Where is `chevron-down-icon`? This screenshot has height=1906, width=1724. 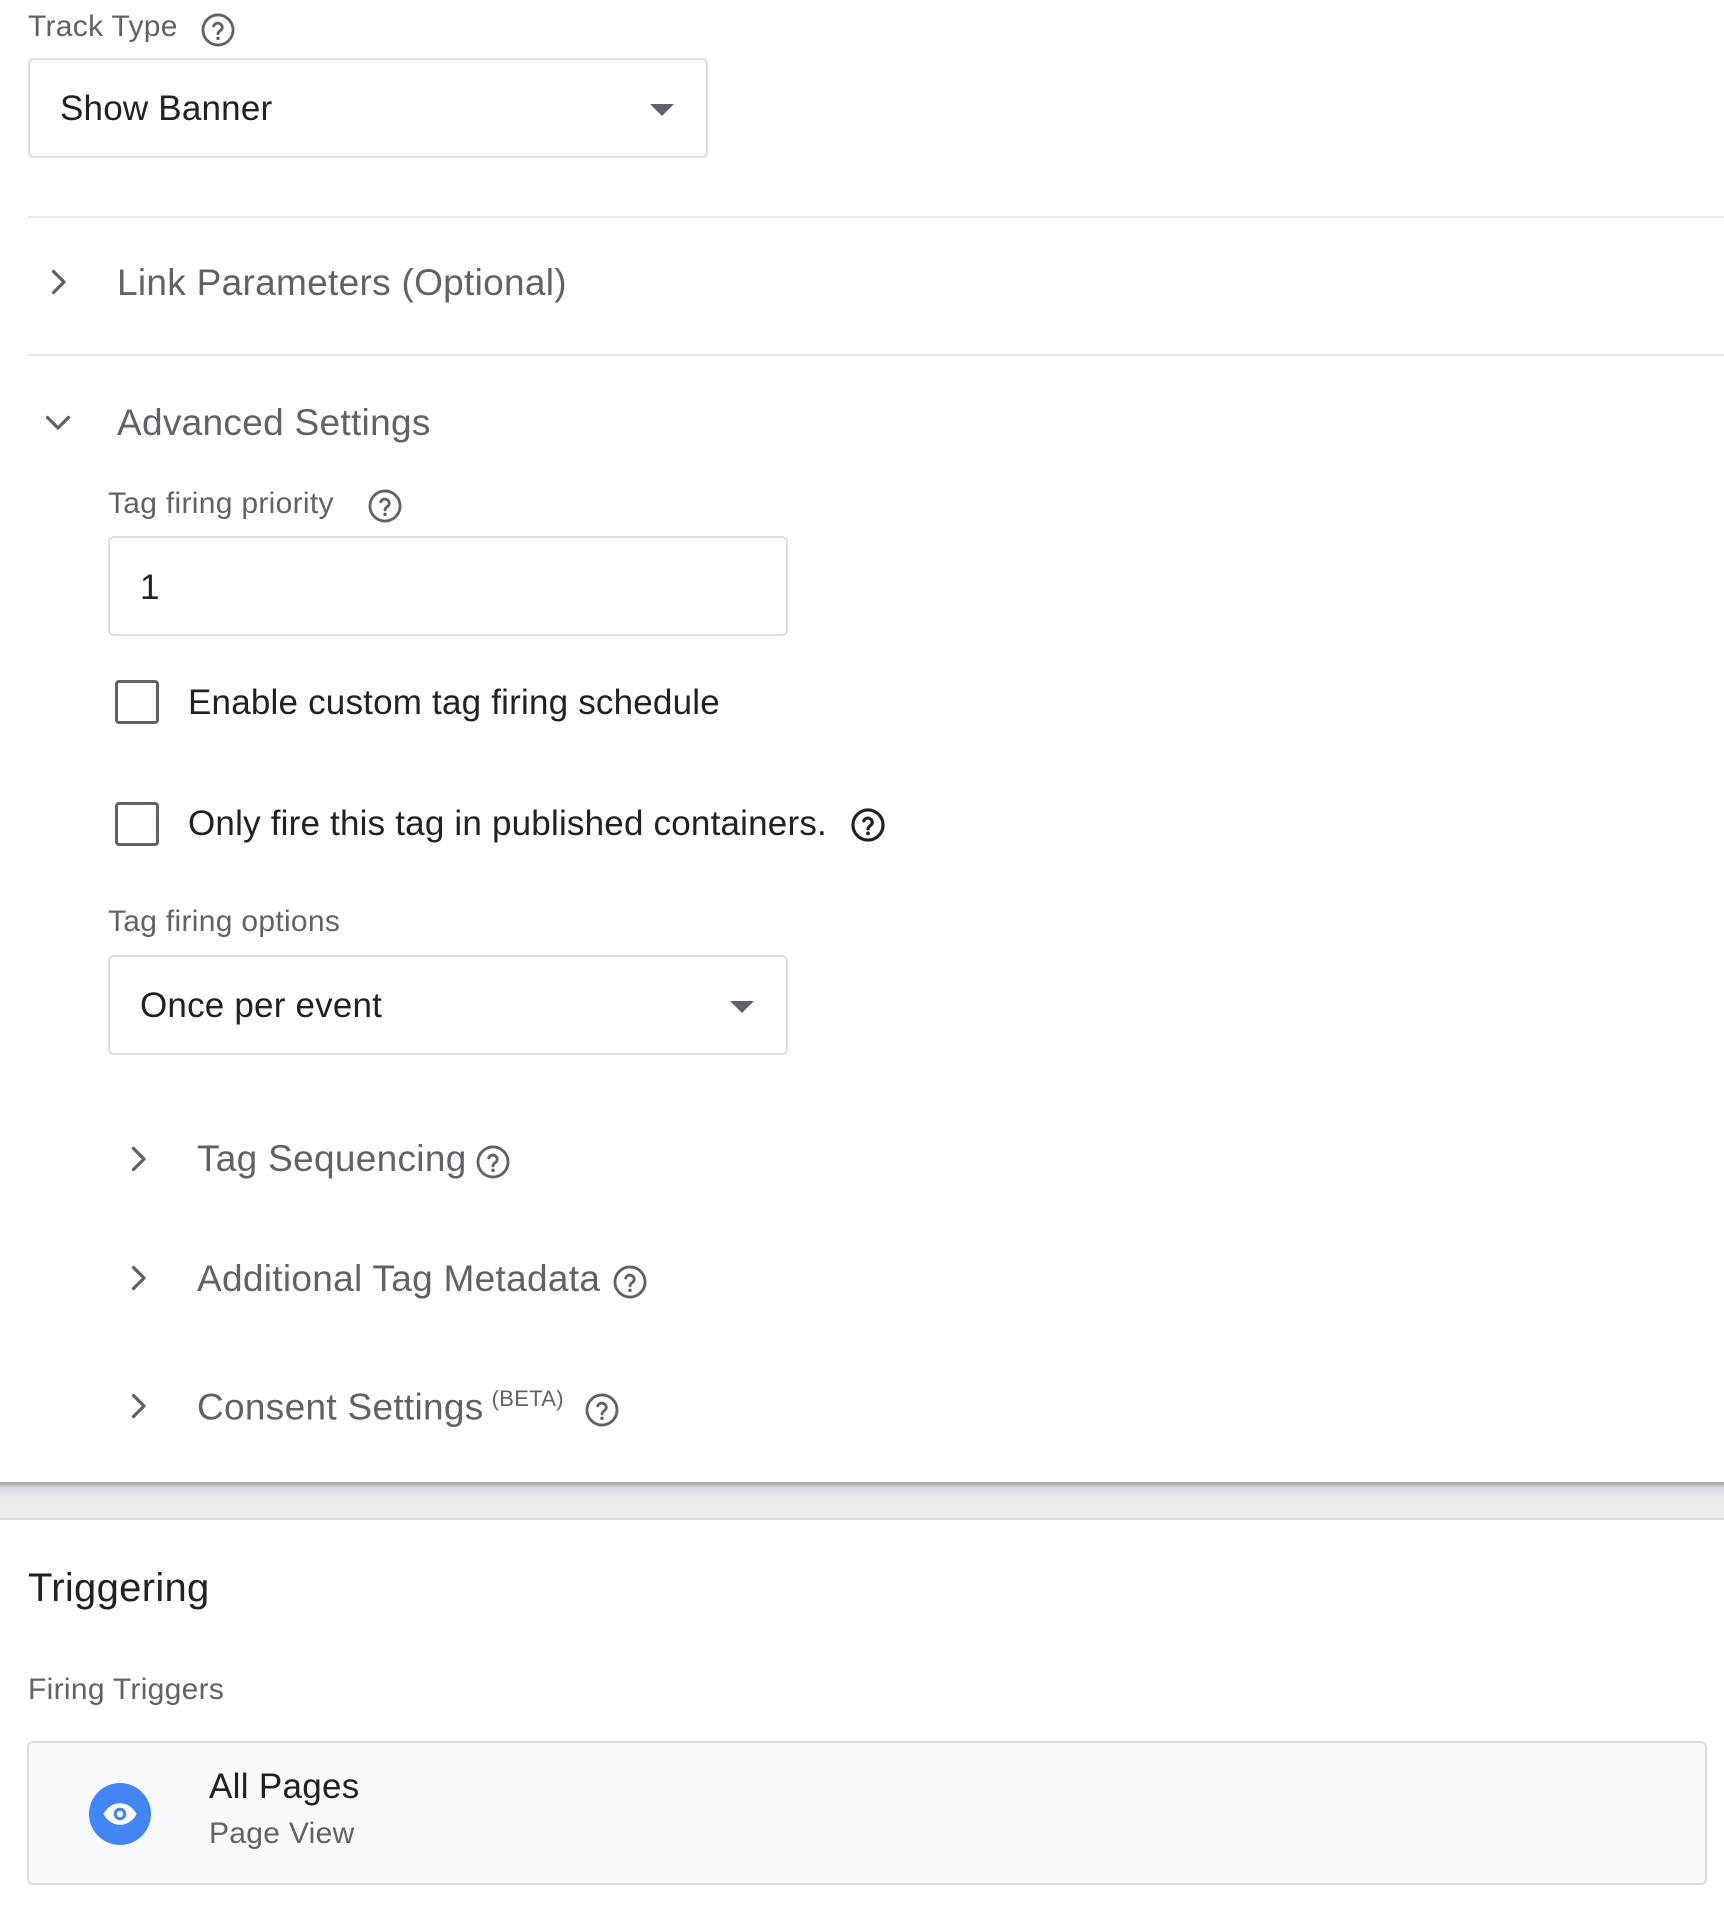 chevron-down-icon is located at coordinates (58, 422).